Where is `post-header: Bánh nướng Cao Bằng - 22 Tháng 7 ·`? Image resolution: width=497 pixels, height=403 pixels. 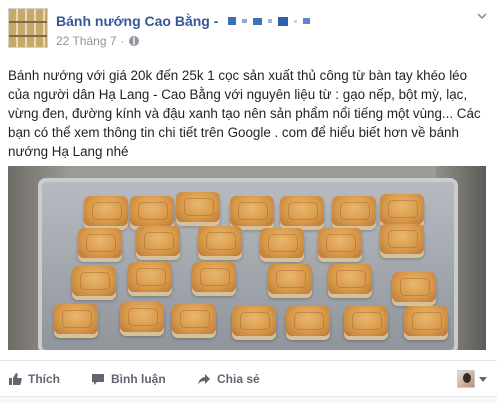 post-header: Bánh nướng Cao Bằng - 22 Tháng 7 · is located at coordinates (247, 30).